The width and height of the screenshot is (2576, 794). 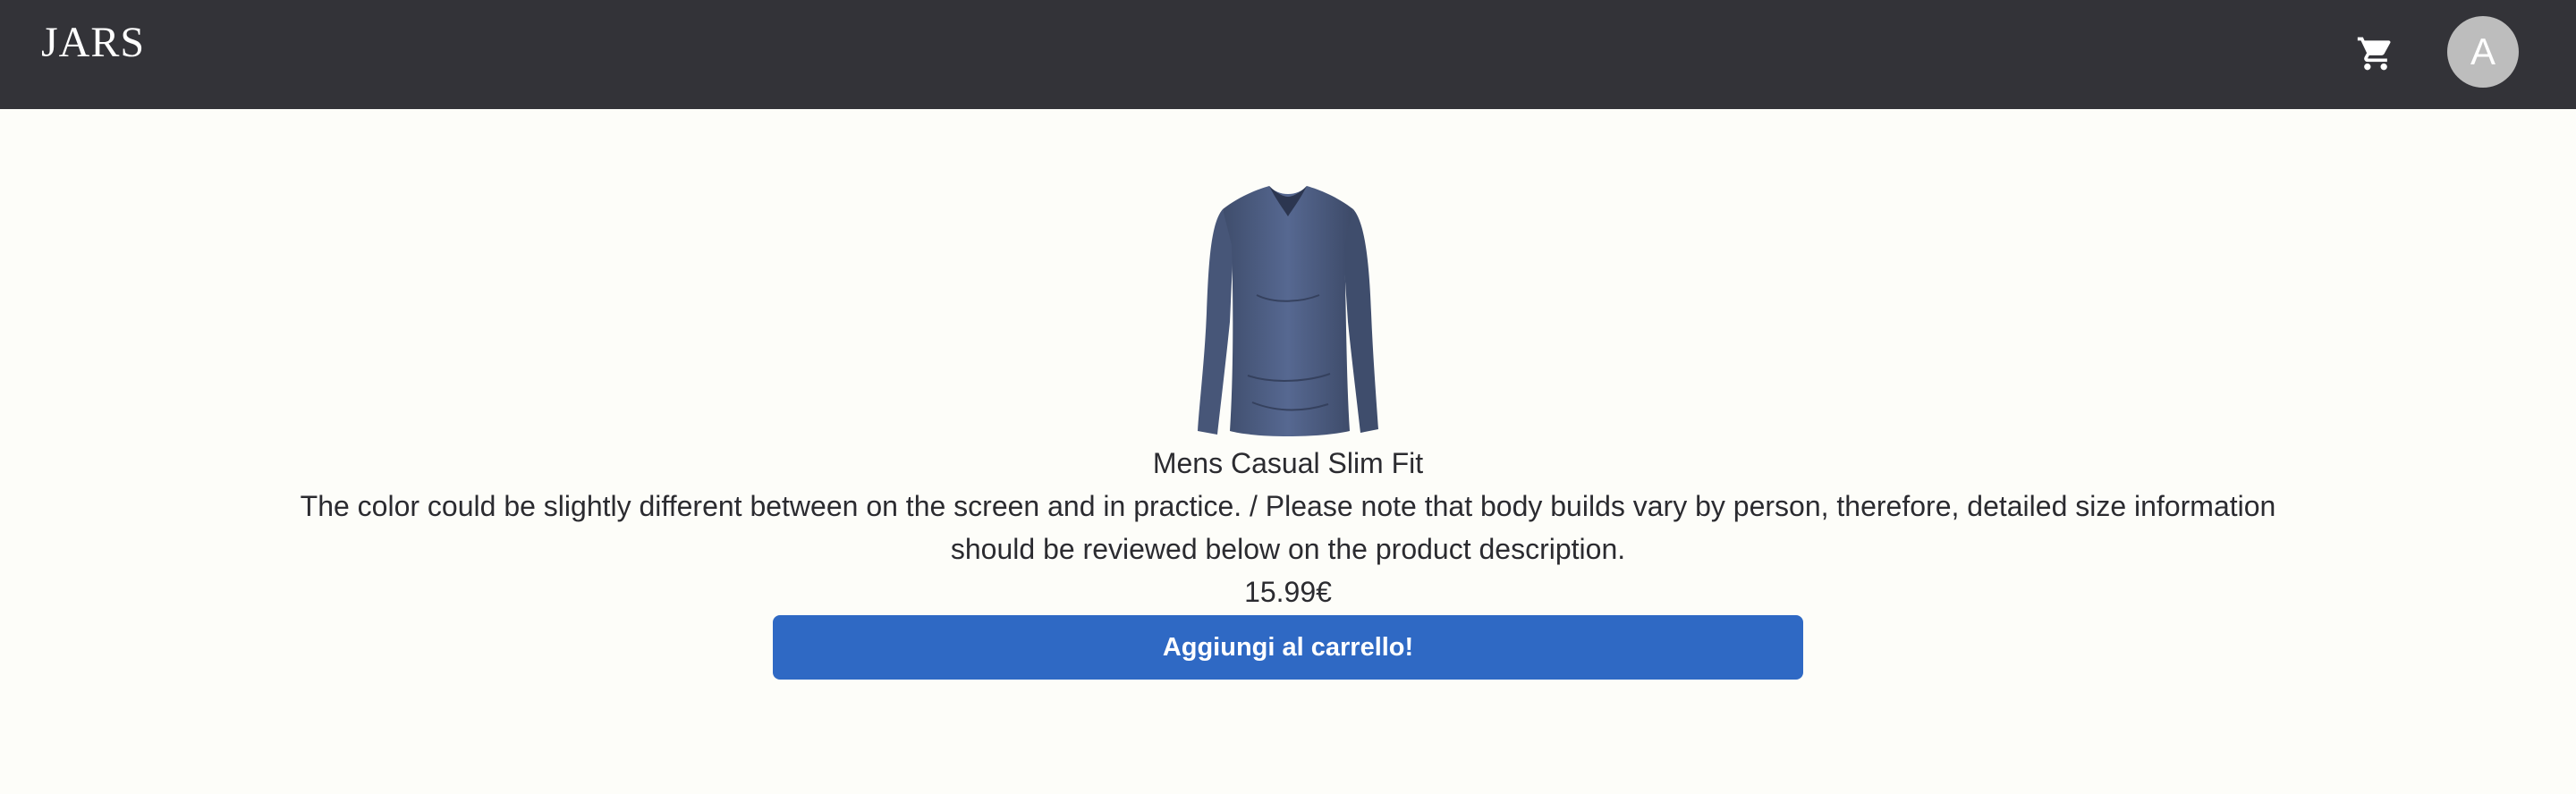 I want to click on cart-button, so click(x=2376, y=54).